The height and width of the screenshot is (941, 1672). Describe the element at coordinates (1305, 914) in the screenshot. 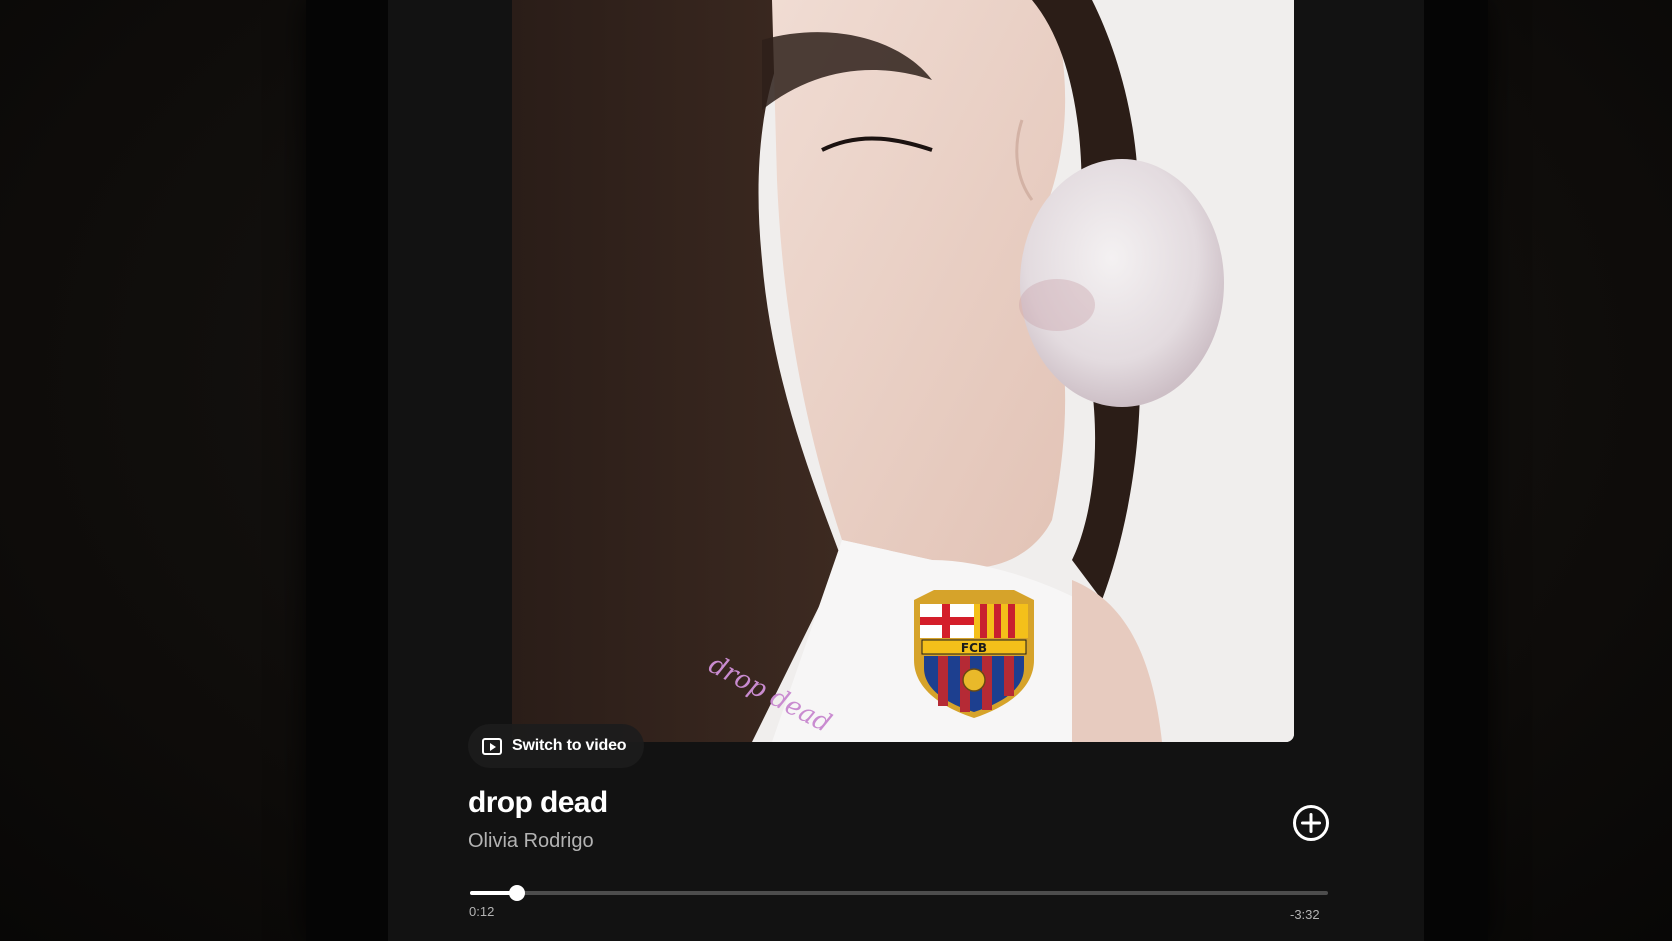

I see `remaining-time: -3:32` at that location.